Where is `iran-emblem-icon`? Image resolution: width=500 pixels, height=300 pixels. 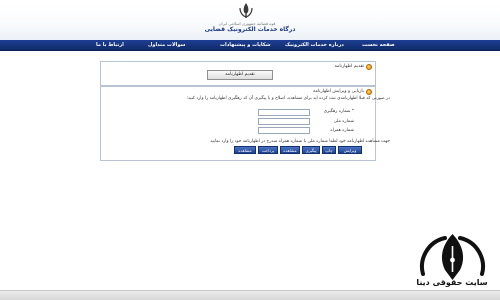 iran-emblem-icon is located at coordinates (246, 10).